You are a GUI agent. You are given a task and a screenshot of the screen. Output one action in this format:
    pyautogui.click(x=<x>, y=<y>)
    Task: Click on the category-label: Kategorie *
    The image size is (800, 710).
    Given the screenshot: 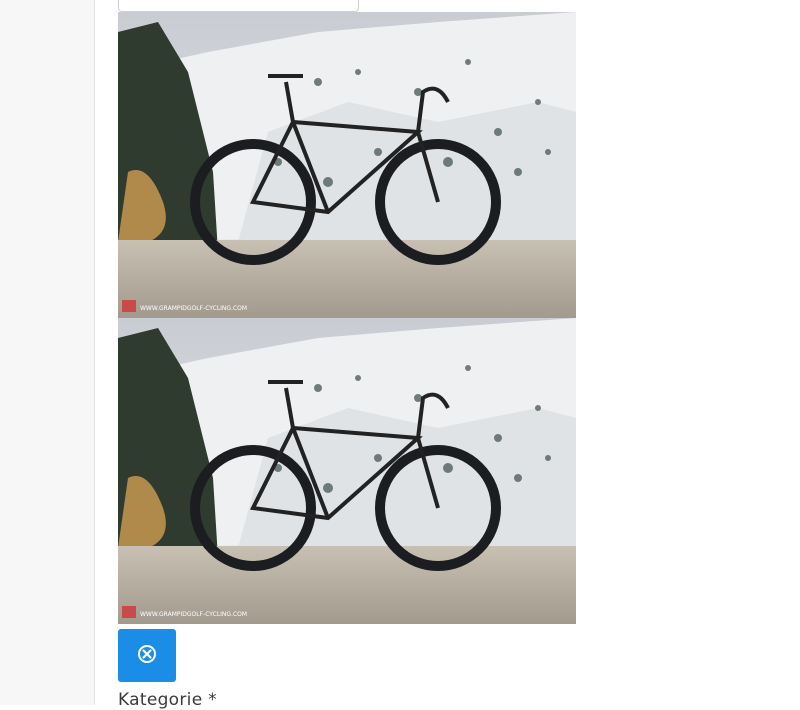 What is the action you would take?
    pyautogui.click(x=167, y=700)
    